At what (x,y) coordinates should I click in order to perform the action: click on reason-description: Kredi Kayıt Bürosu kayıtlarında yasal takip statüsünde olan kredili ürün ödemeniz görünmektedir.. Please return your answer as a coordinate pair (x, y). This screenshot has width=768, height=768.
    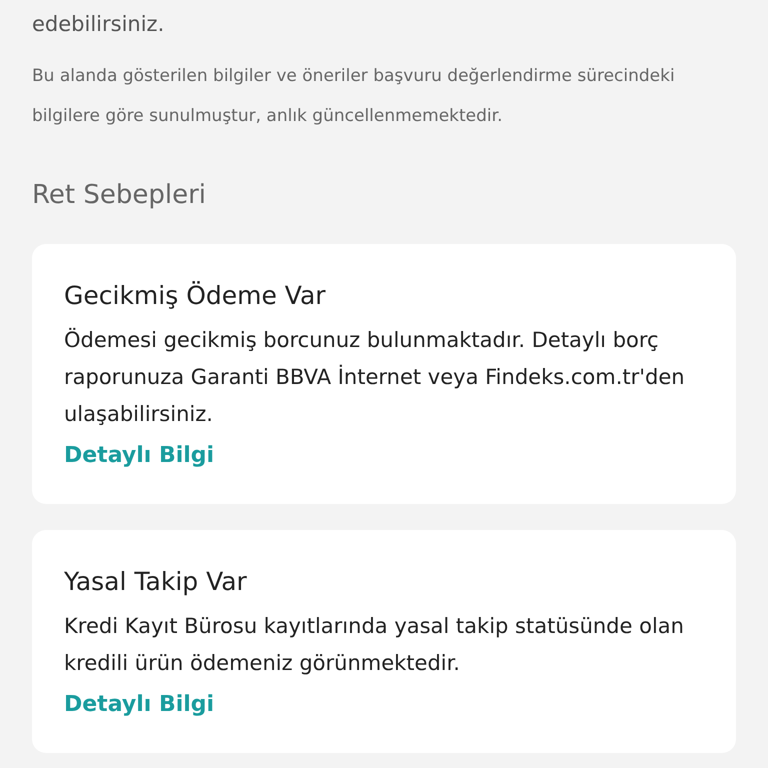
    Looking at the image, I should click on (374, 645).